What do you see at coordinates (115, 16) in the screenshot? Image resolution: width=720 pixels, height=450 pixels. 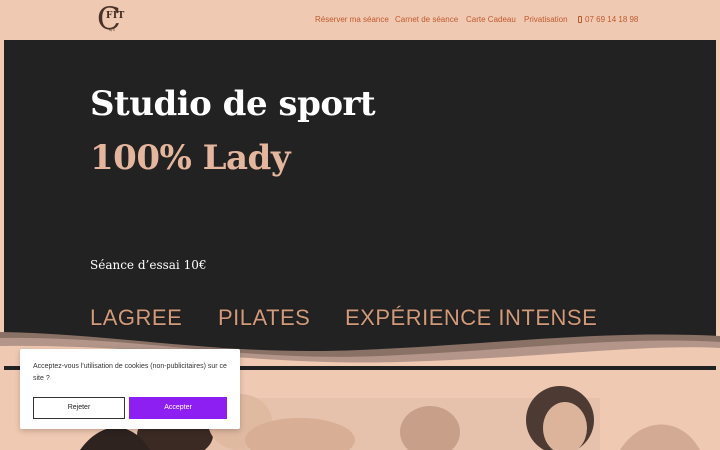 I see `logo-text: FIT` at bounding box center [115, 16].